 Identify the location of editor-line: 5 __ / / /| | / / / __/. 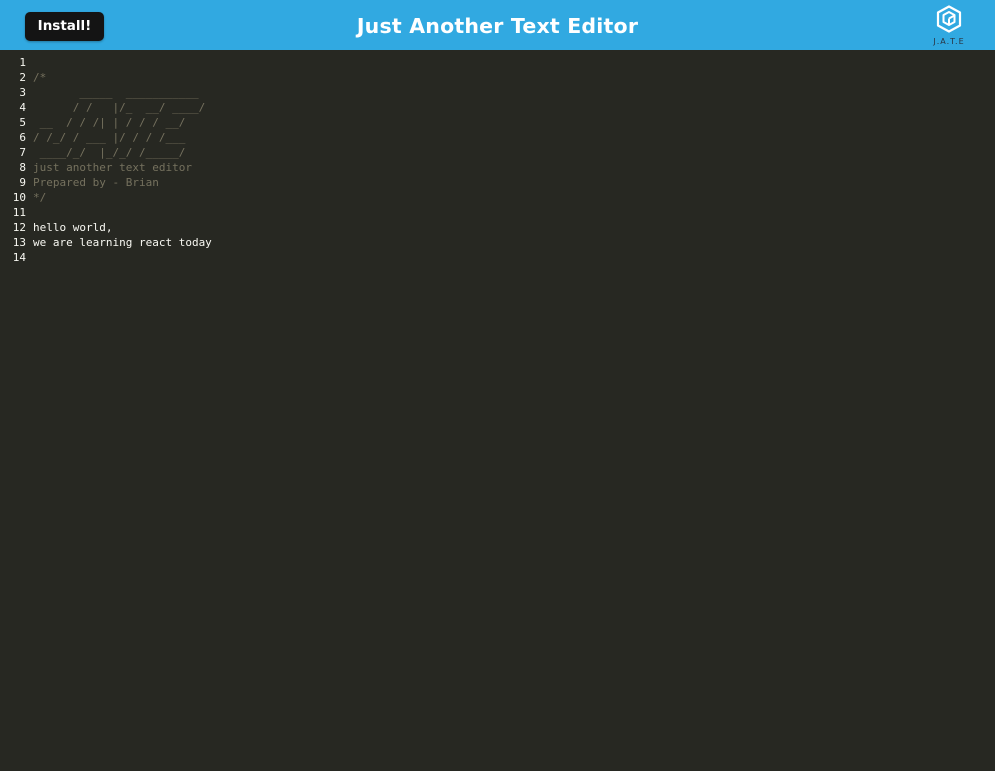
(497, 122).